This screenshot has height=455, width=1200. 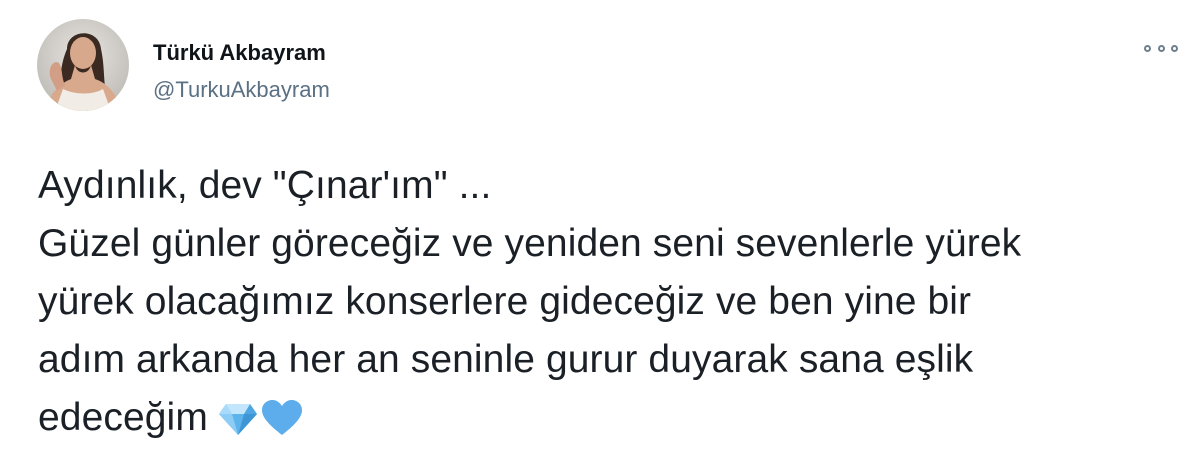 What do you see at coordinates (241, 90) in the screenshot?
I see `author-handle: @TurkuAkbayram` at bounding box center [241, 90].